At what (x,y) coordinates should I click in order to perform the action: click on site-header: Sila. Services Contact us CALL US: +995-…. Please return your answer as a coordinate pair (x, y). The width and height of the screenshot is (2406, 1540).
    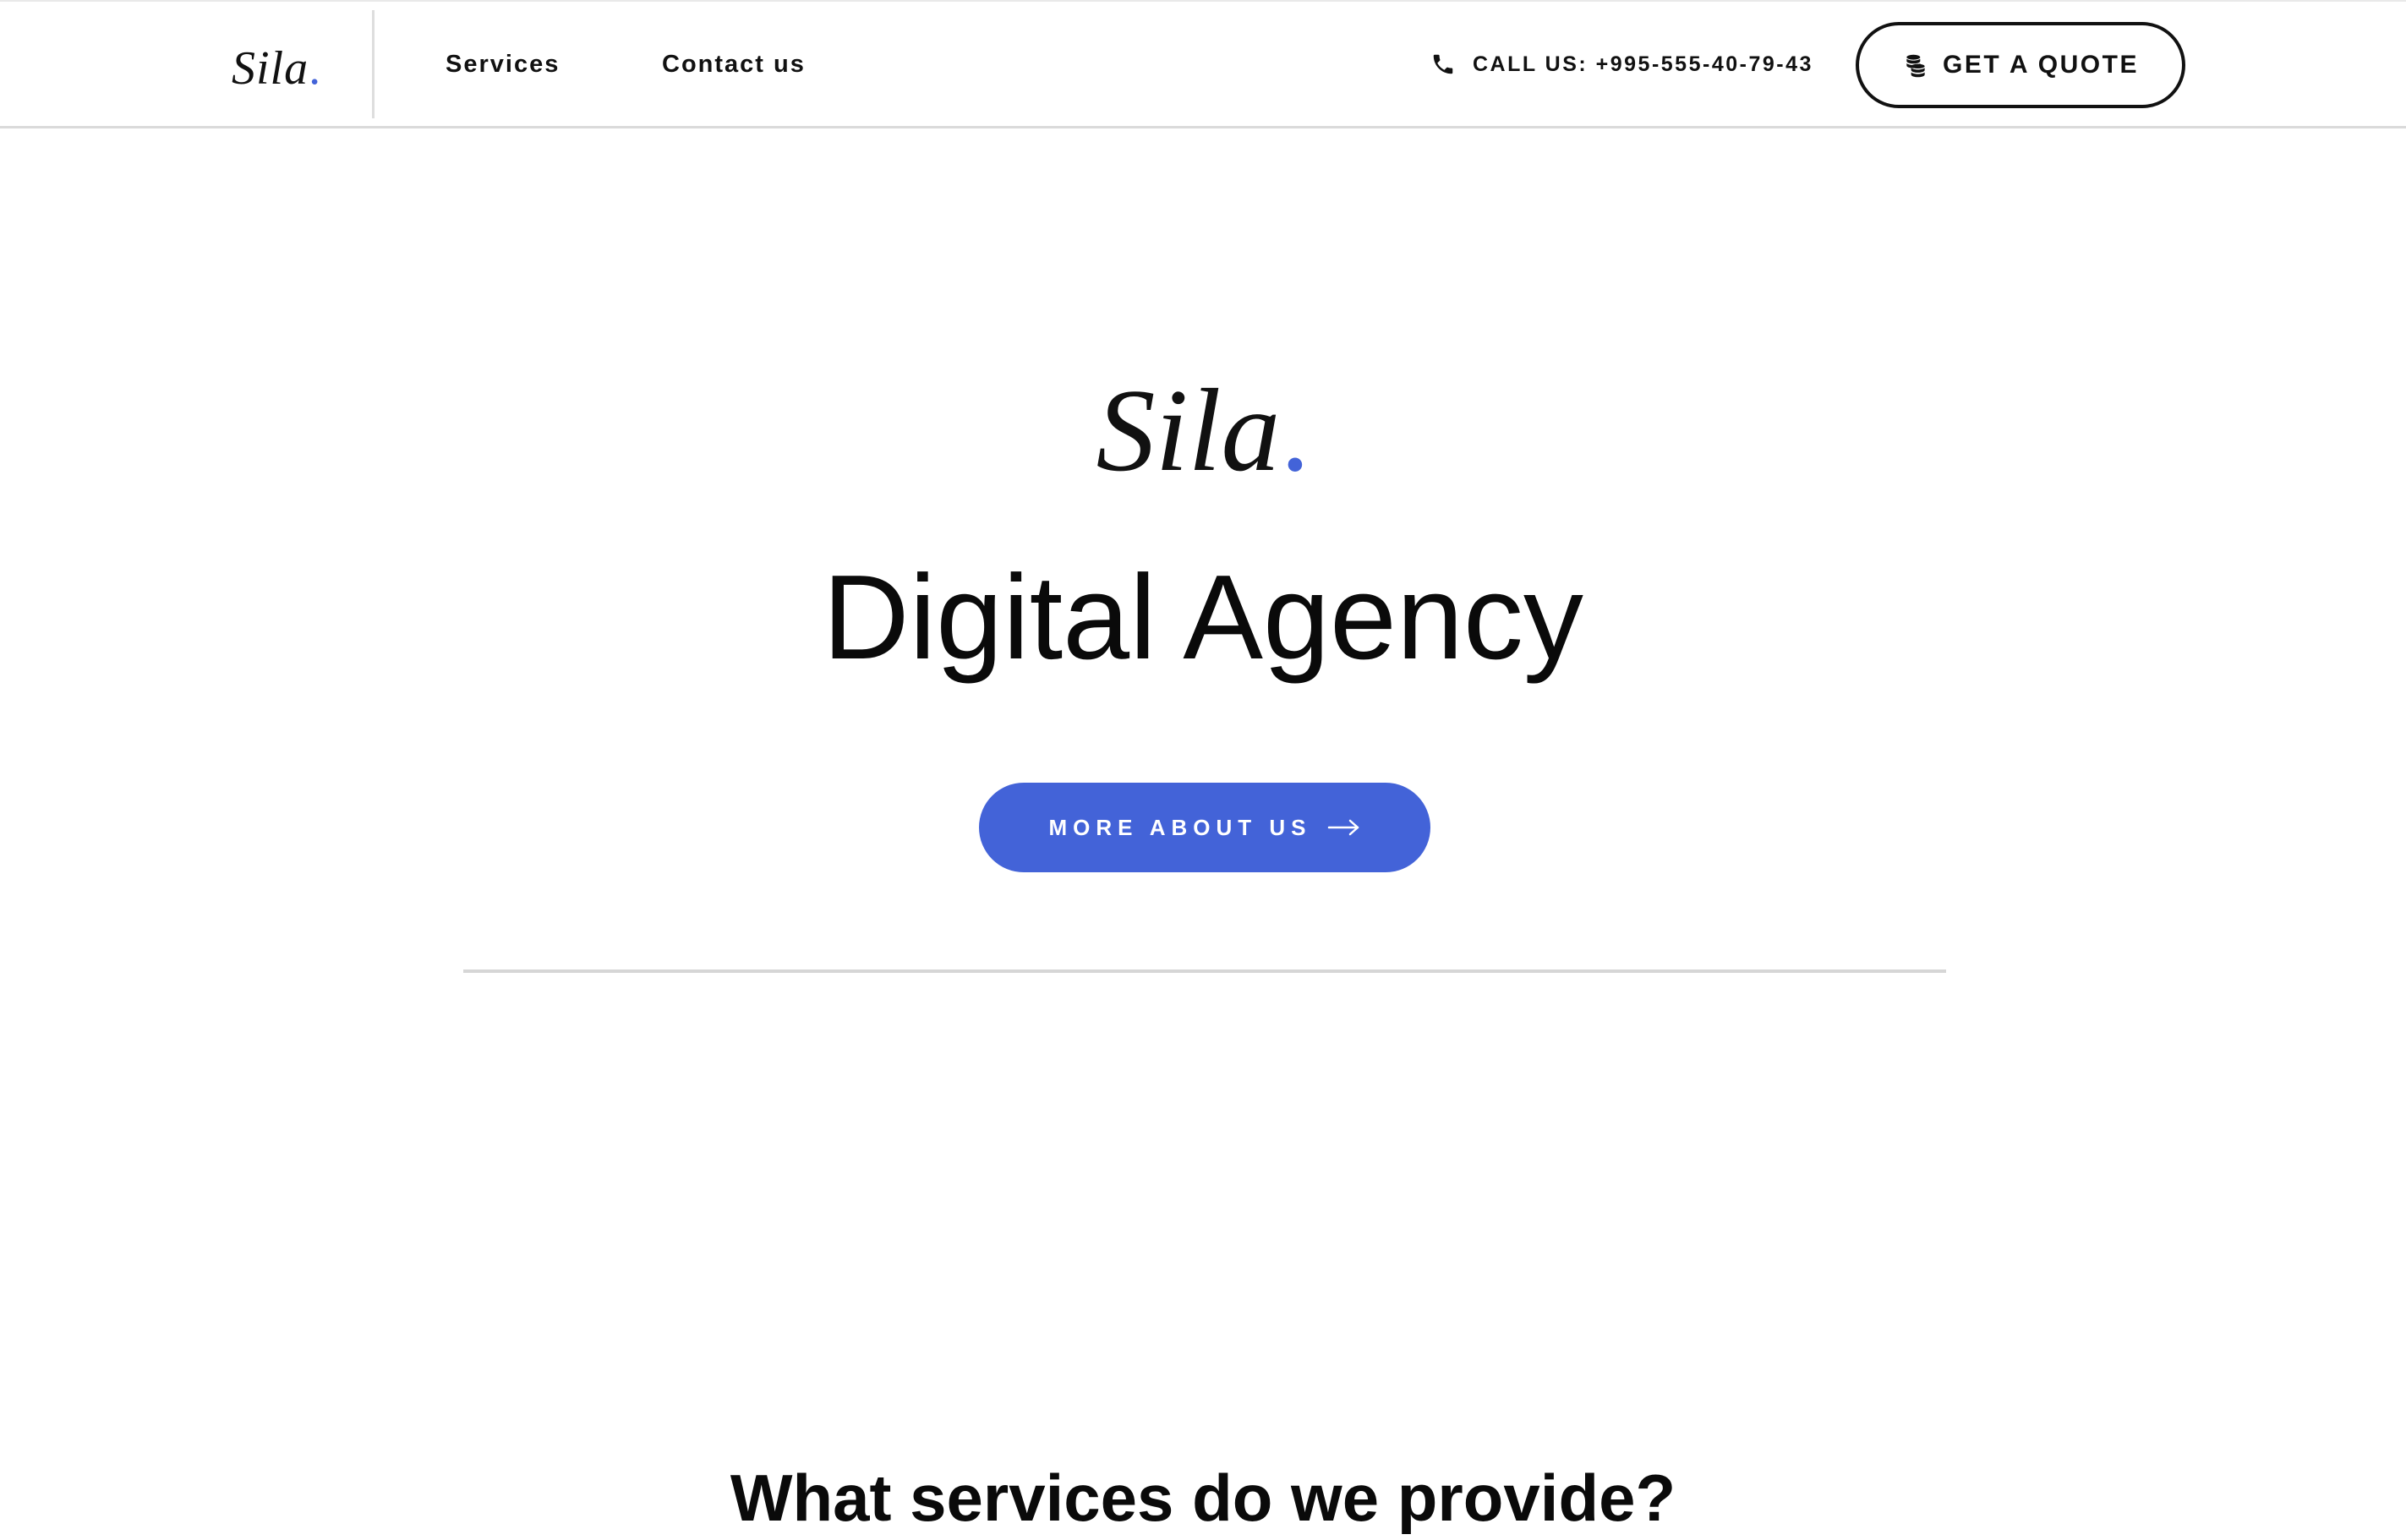
    Looking at the image, I should click on (1203, 64).